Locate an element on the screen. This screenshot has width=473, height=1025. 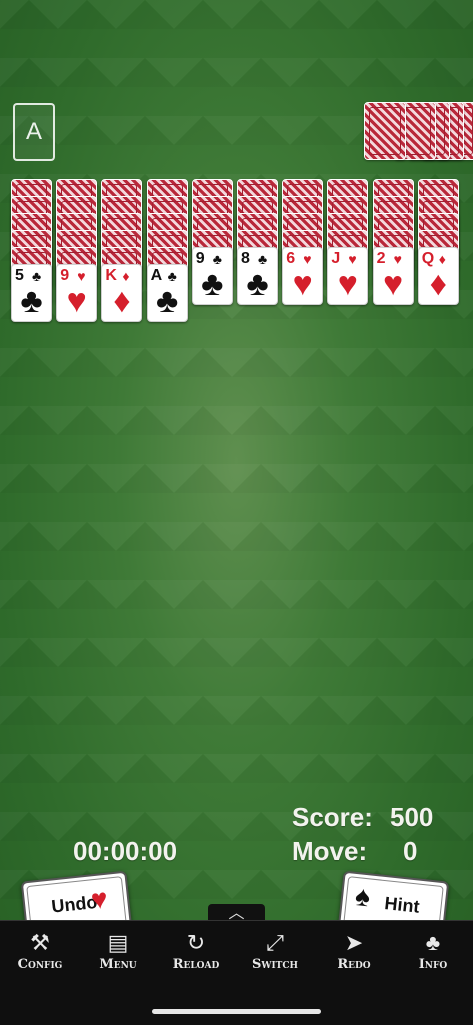
hint-label: Hint is located at coordinates (402, 905).